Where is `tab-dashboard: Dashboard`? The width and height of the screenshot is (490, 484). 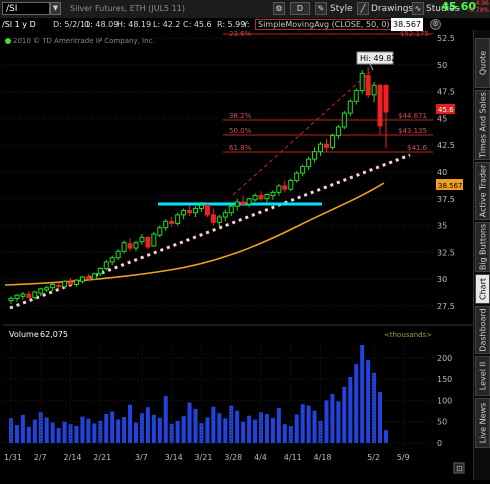
tab-dashboard: Dashboard is located at coordinates (482, 330).